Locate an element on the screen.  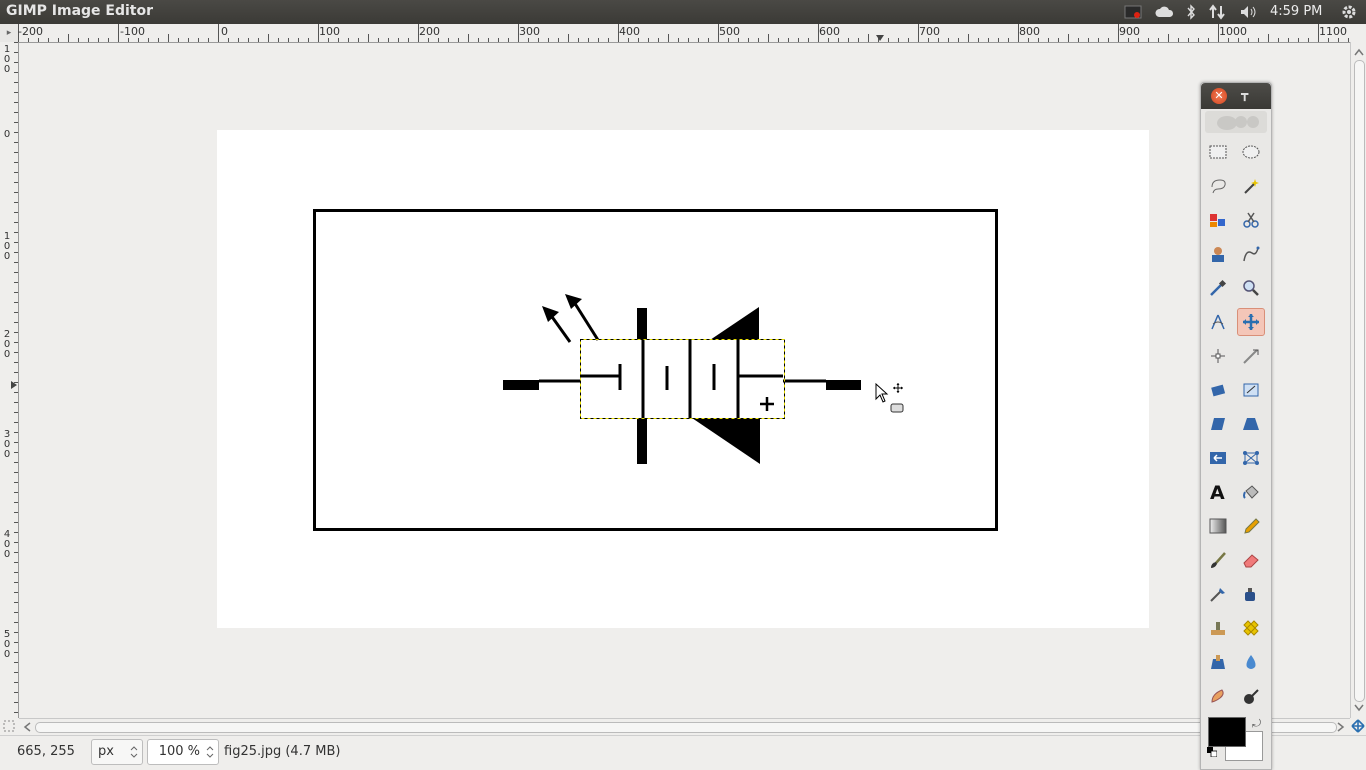
dodge-burn-icon is located at coordinates (1251, 696).